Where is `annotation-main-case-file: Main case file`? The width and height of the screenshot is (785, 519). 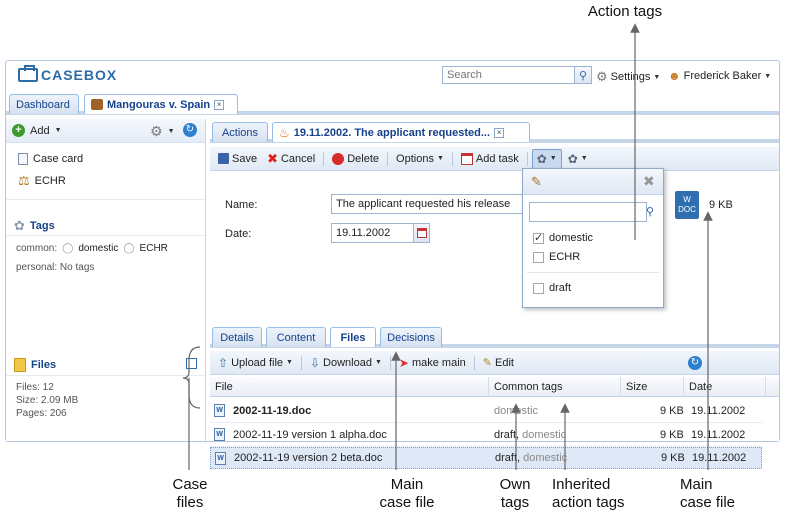 annotation-main-case-file: Main case file is located at coordinates (407, 493).